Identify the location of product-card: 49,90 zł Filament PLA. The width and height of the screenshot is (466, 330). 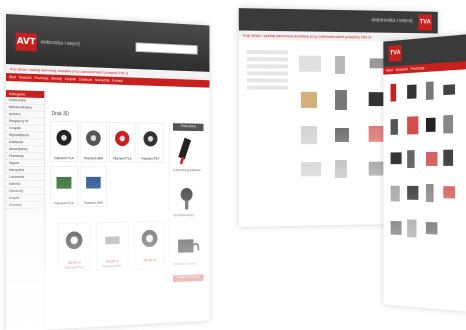
(74, 247).